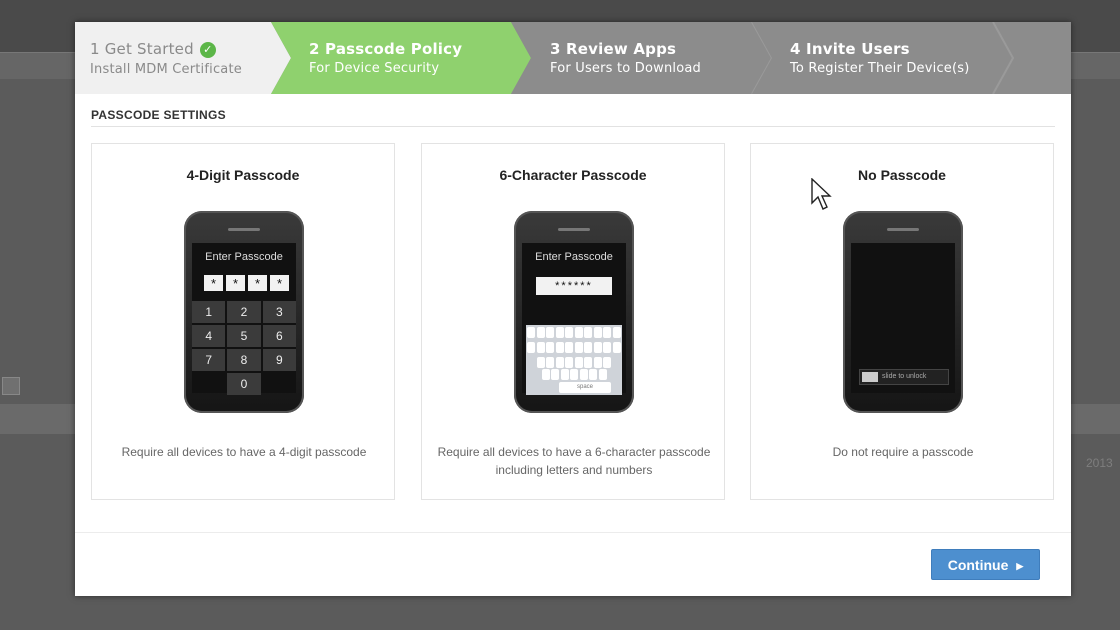  Describe the element at coordinates (870, 377) in the screenshot. I see `unlock-knob` at that location.